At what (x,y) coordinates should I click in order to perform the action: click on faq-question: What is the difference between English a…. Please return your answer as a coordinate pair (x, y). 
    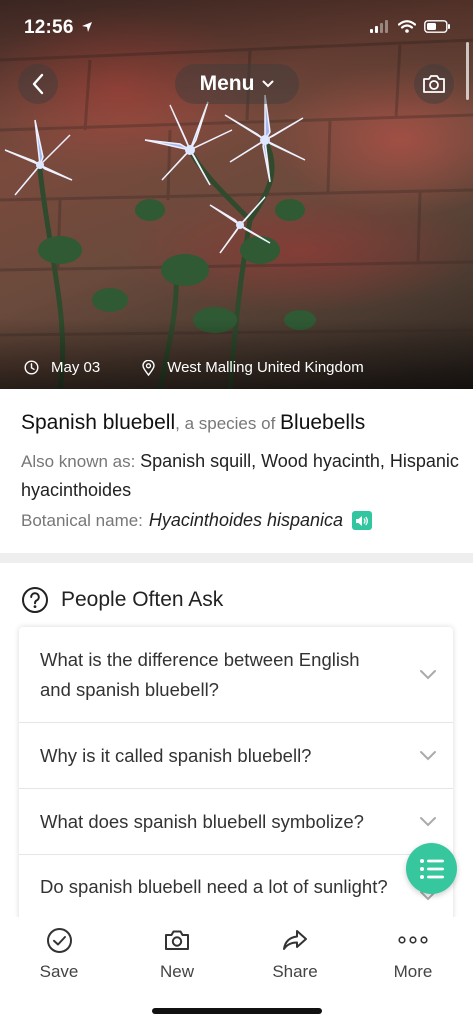
    Looking at the image, I should click on (200, 674).